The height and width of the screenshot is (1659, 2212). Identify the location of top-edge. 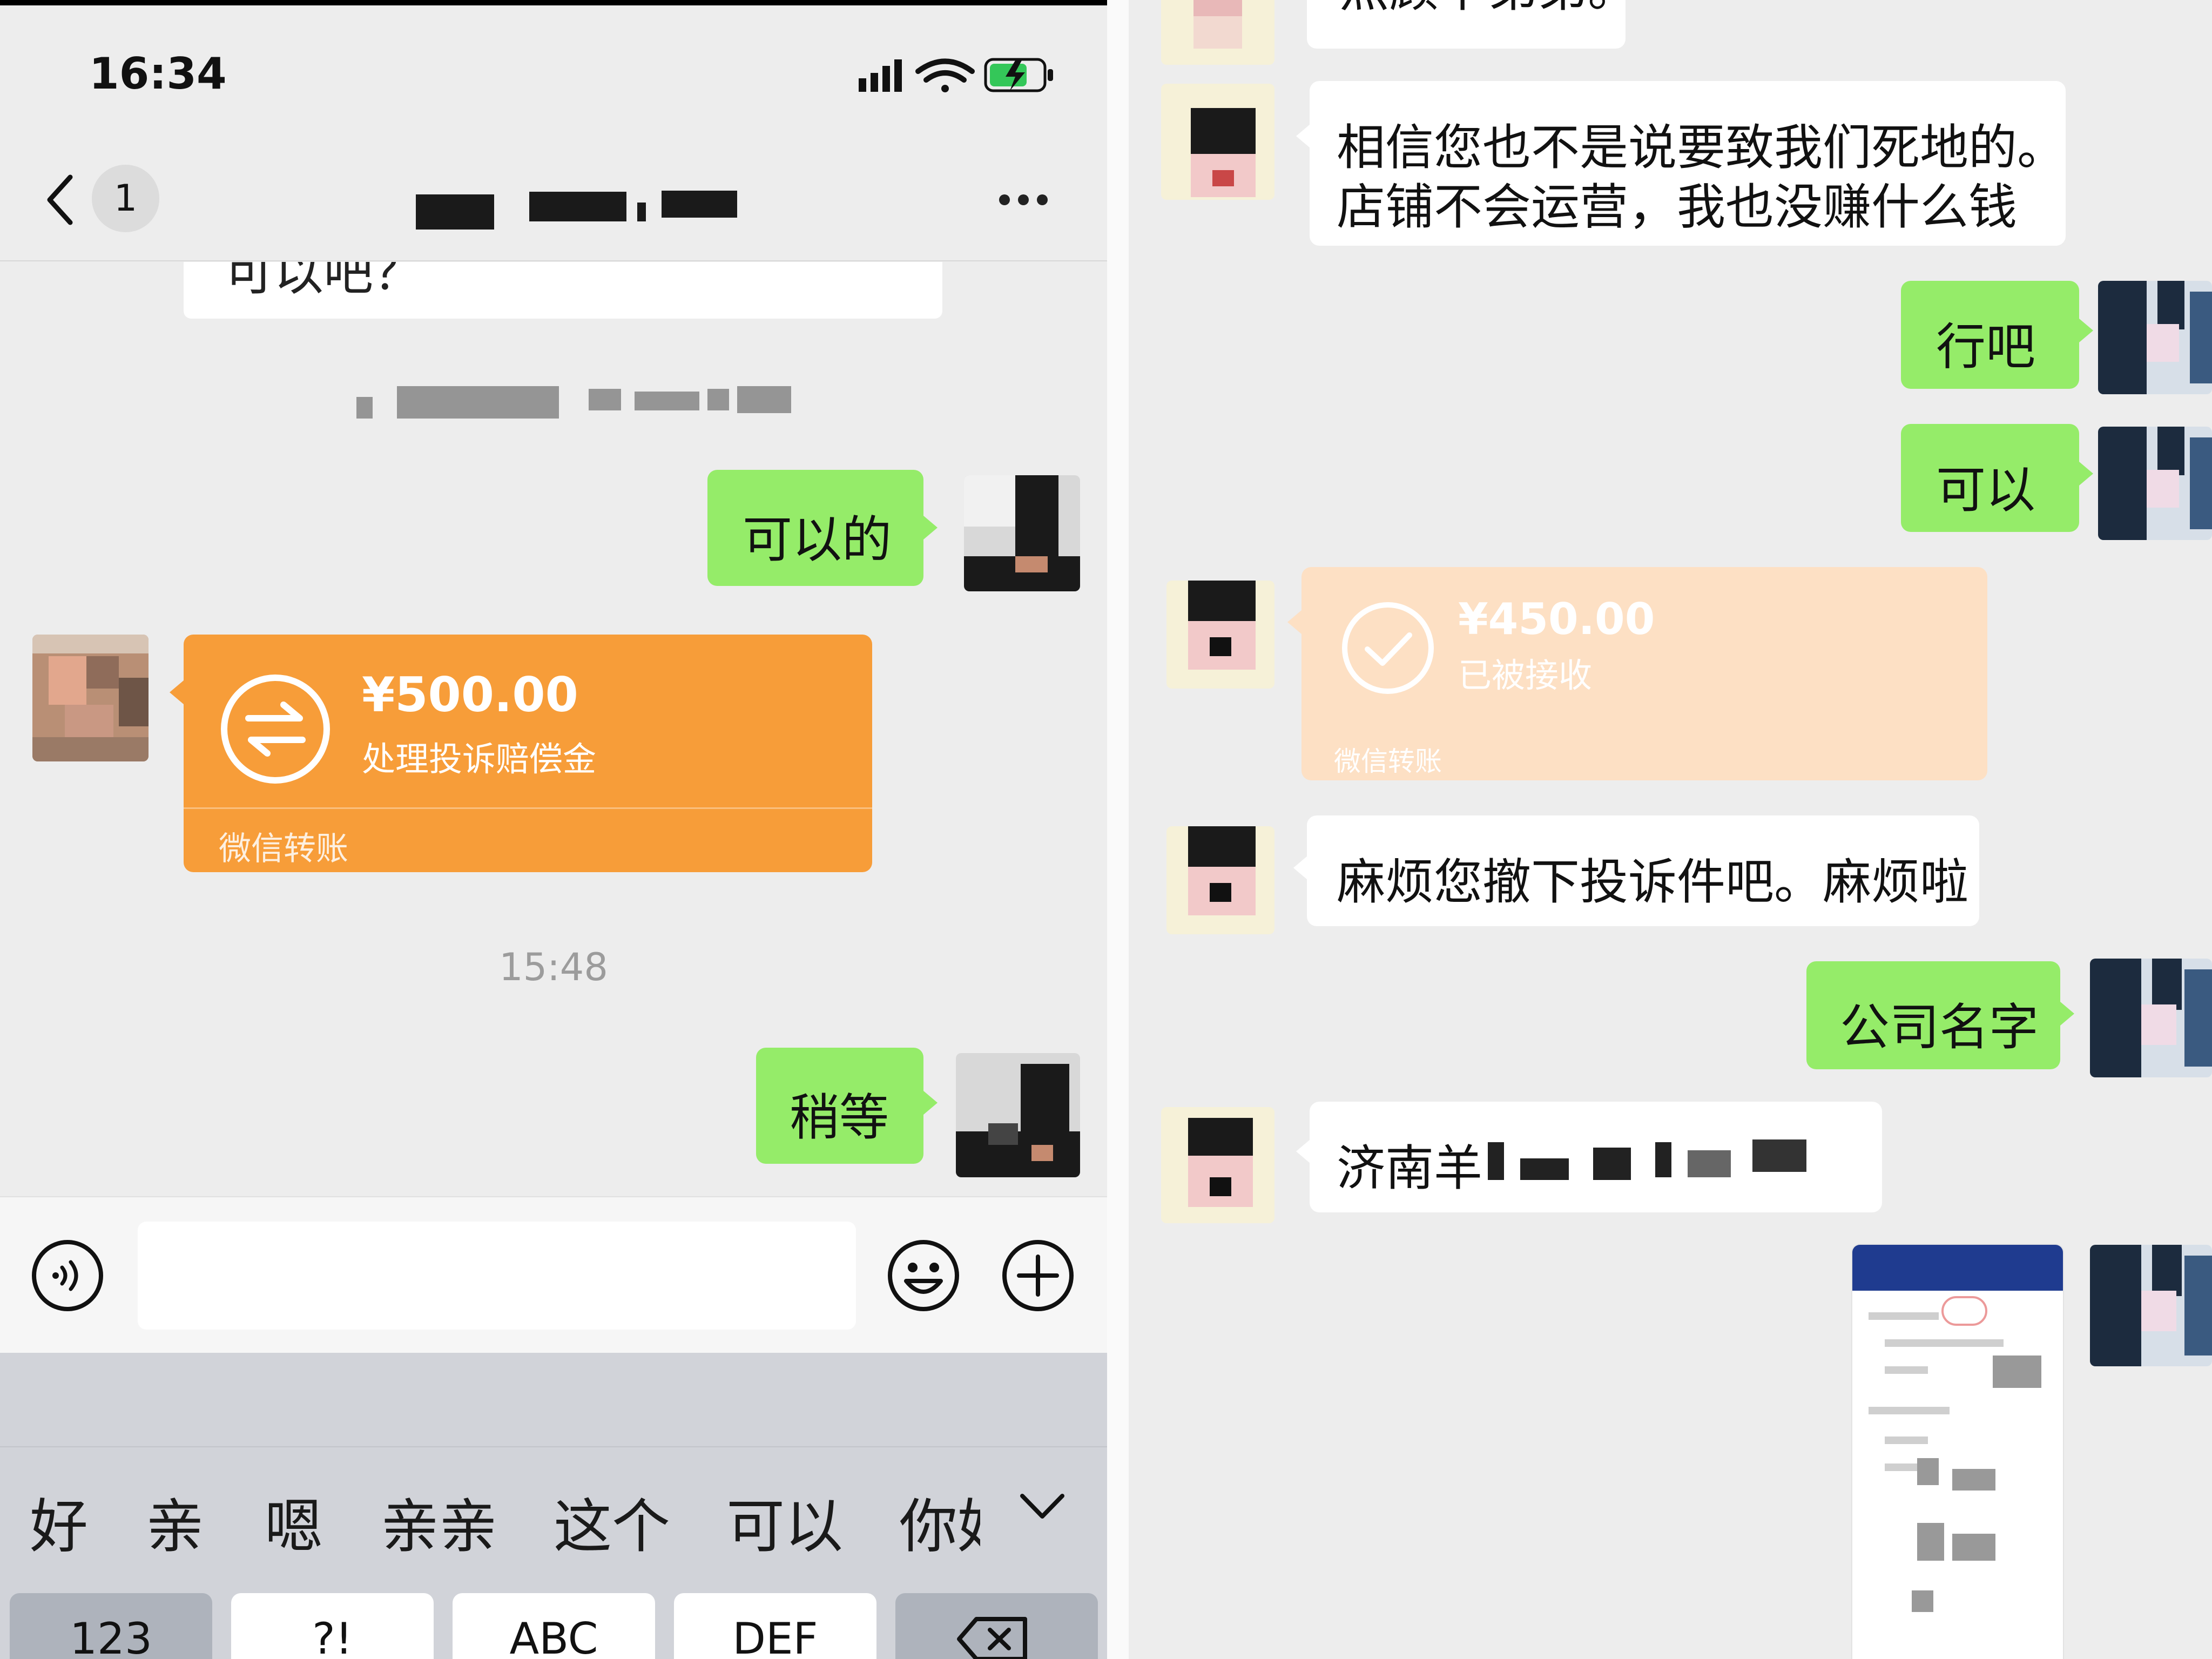
(553, 2).